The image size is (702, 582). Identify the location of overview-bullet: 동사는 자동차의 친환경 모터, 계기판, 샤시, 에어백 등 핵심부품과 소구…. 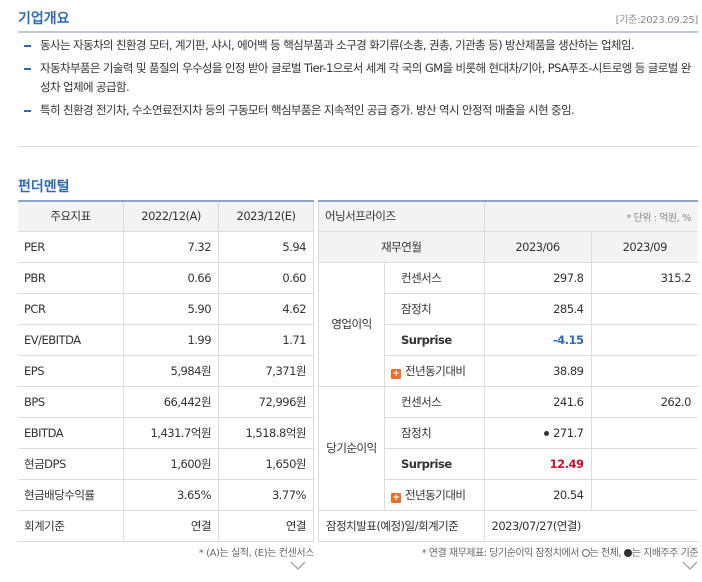
(358, 45).